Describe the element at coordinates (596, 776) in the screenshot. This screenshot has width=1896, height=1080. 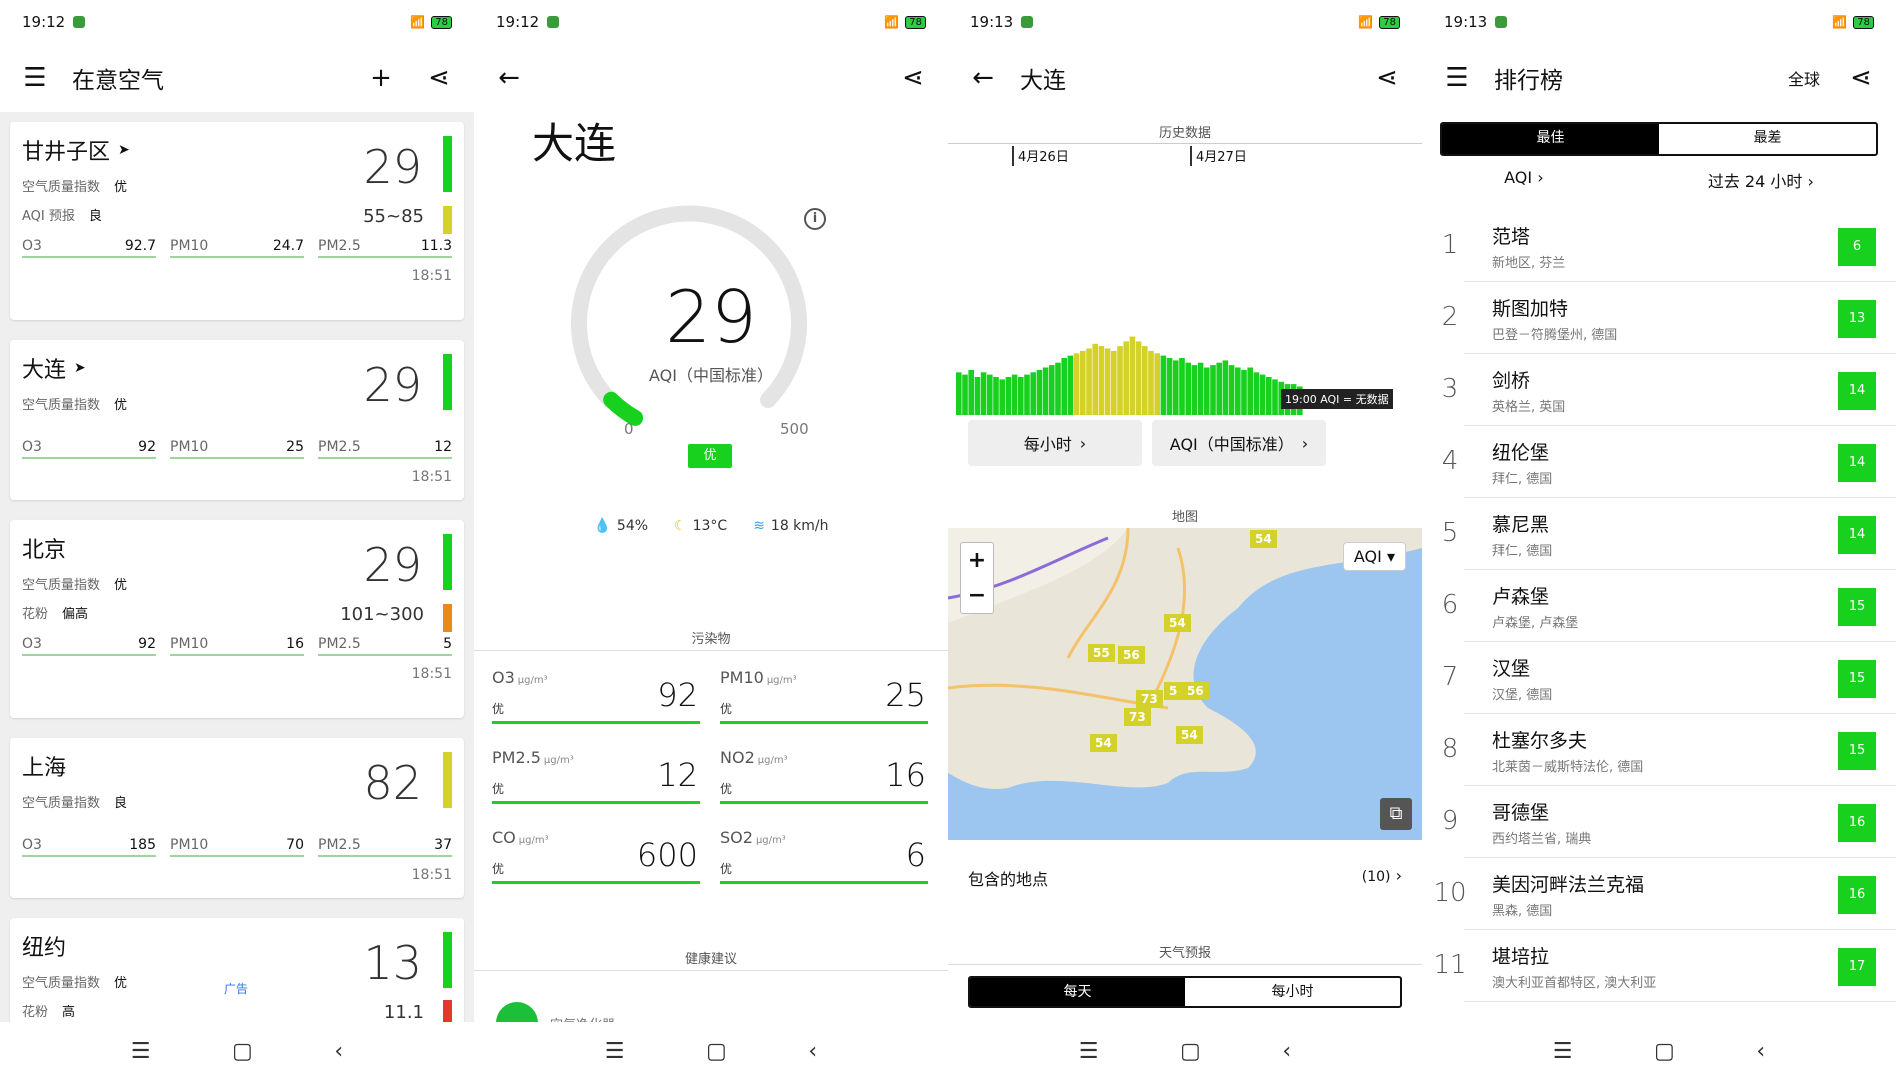
I see `pollutant-cell: PM2.5 μg/m³ 优 12` at that location.